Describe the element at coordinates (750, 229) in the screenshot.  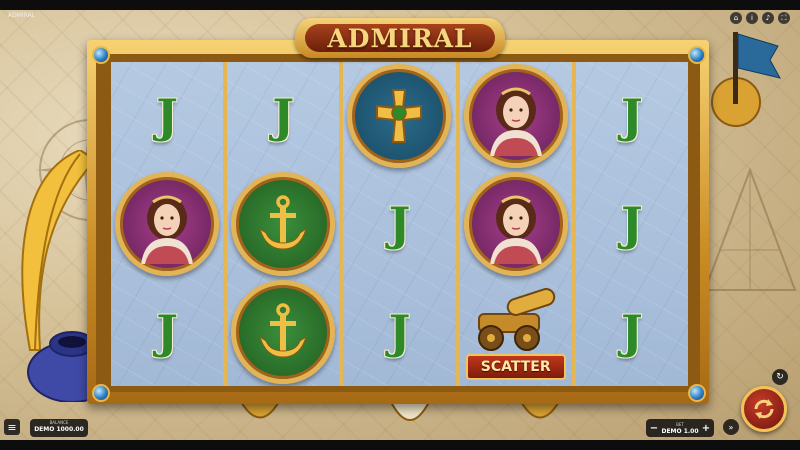
I see `pyramid-decoration` at that location.